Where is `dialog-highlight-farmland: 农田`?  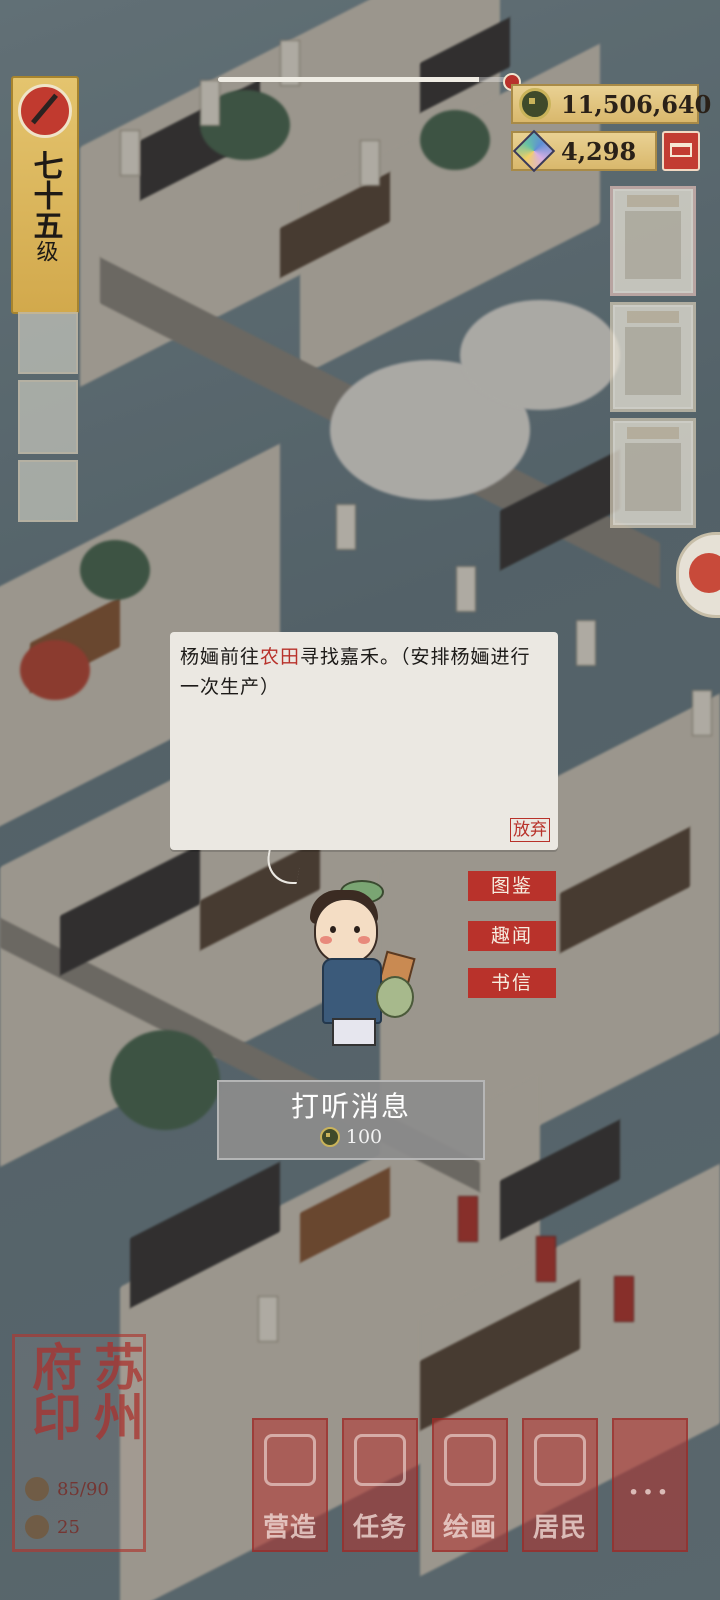 dialog-highlight-farmland: 农田 is located at coordinates (280, 657).